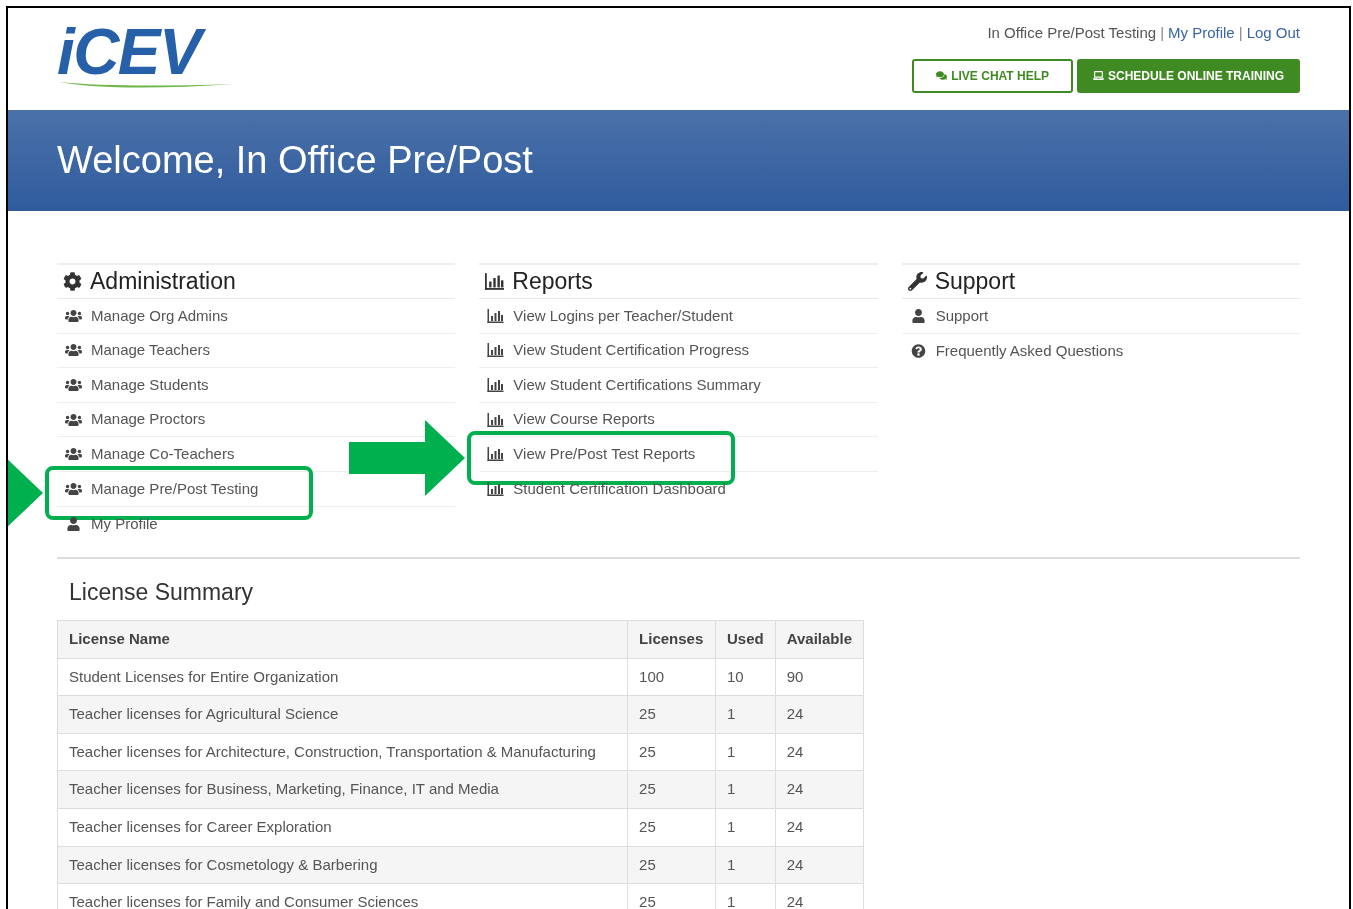 The width and height of the screenshot is (1353, 909). Describe the element at coordinates (745, 639) in the screenshot. I see `column-header: Used` at that location.